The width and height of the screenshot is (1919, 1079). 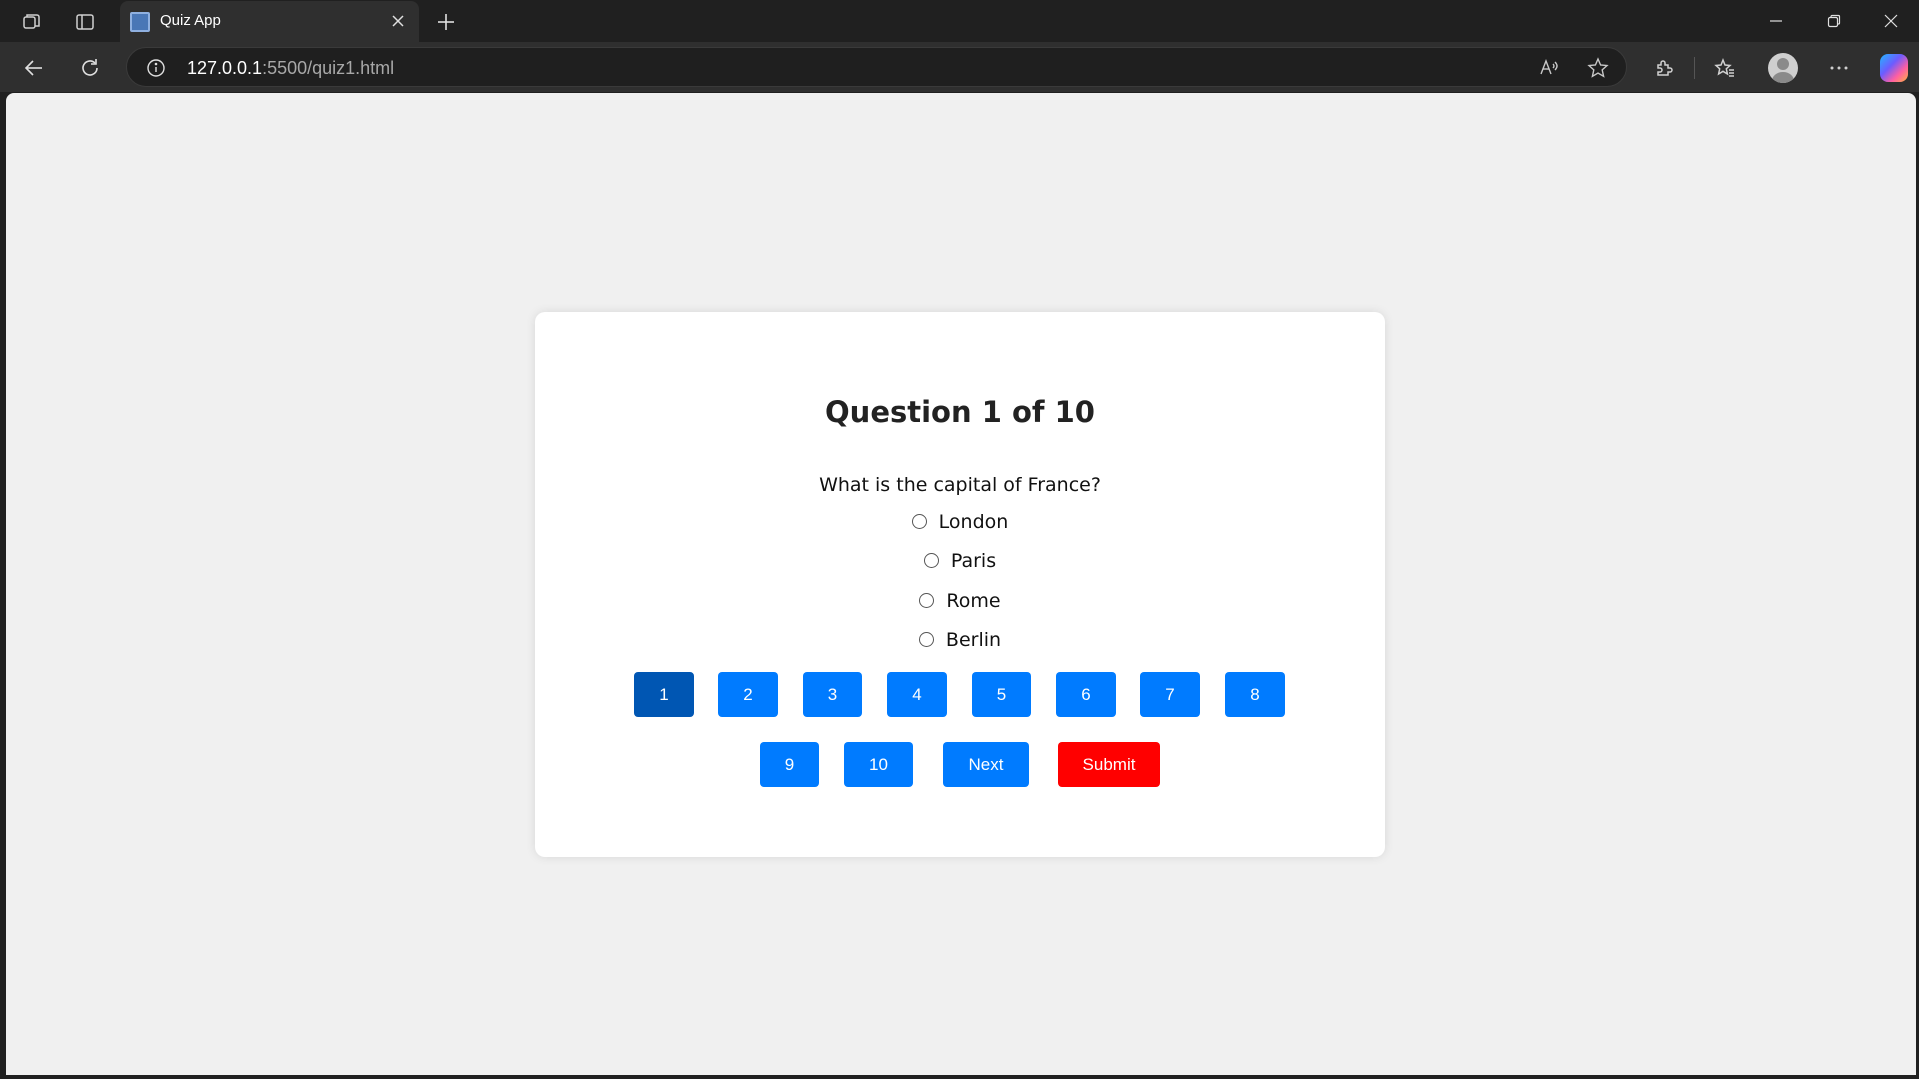 I want to click on new-tab-button, so click(x=446, y=22).